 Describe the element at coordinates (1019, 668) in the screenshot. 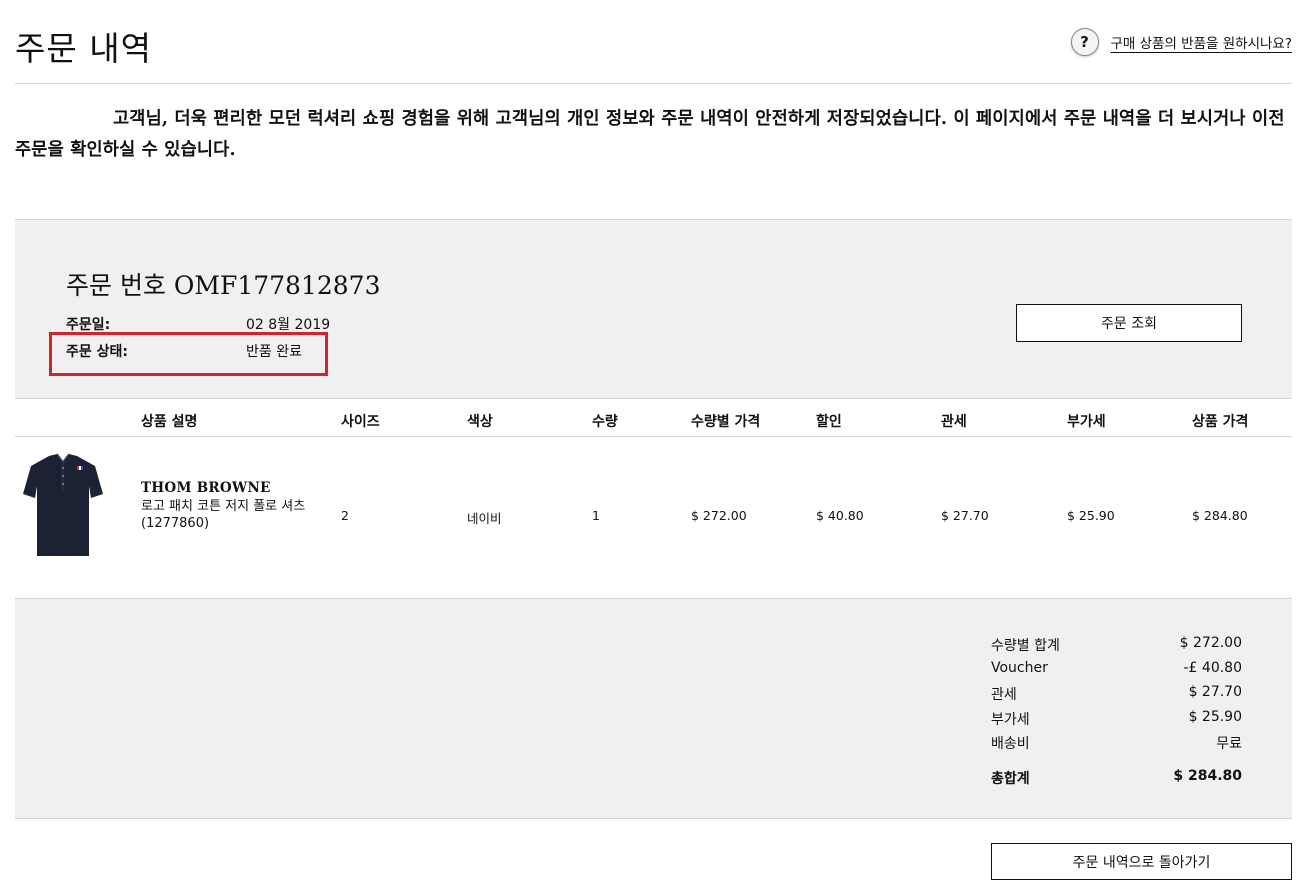

I see `voucher-label: Voucher` at that location.